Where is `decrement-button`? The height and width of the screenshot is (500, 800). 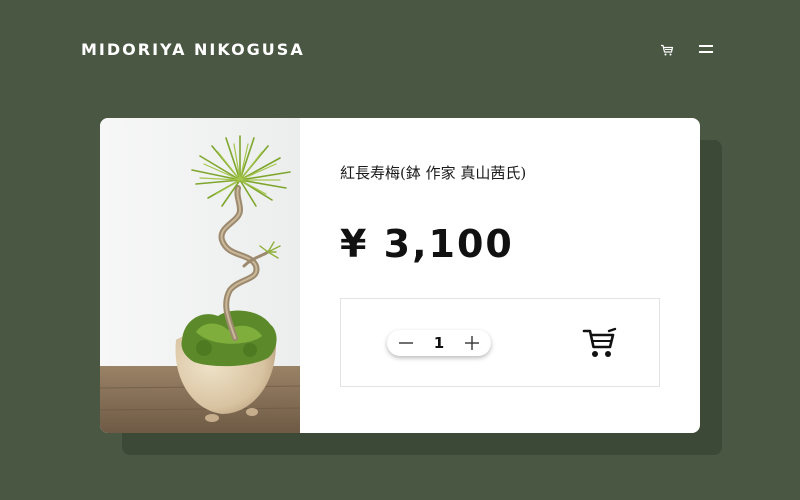 decrement-button is located at coordinates (406, 343).